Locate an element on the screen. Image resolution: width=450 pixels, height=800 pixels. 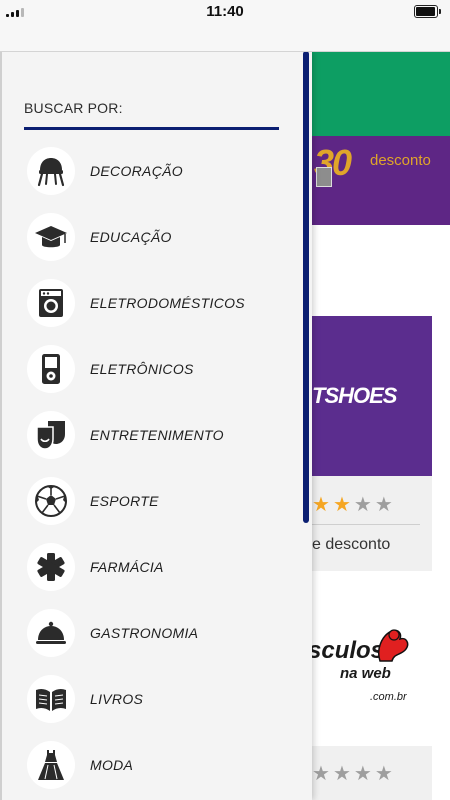
category-item-esporte: ESPORTE is located at coordinates (159, 502).